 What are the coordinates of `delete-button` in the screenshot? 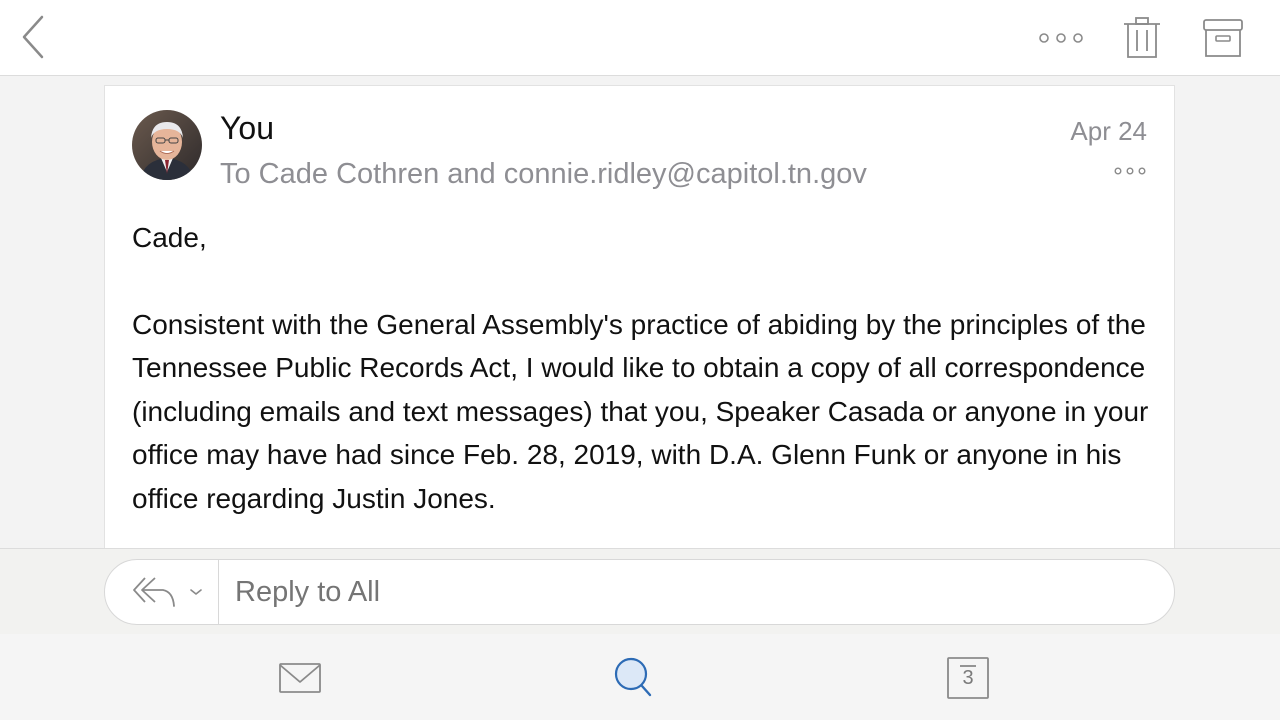 It's located at (1142, 38).